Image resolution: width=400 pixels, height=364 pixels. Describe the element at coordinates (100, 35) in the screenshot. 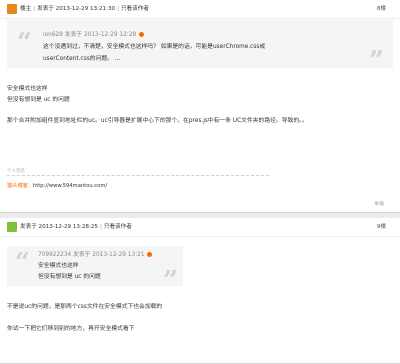

I see `quote-time: 发表于 2013-12-29 12:28` at that location.